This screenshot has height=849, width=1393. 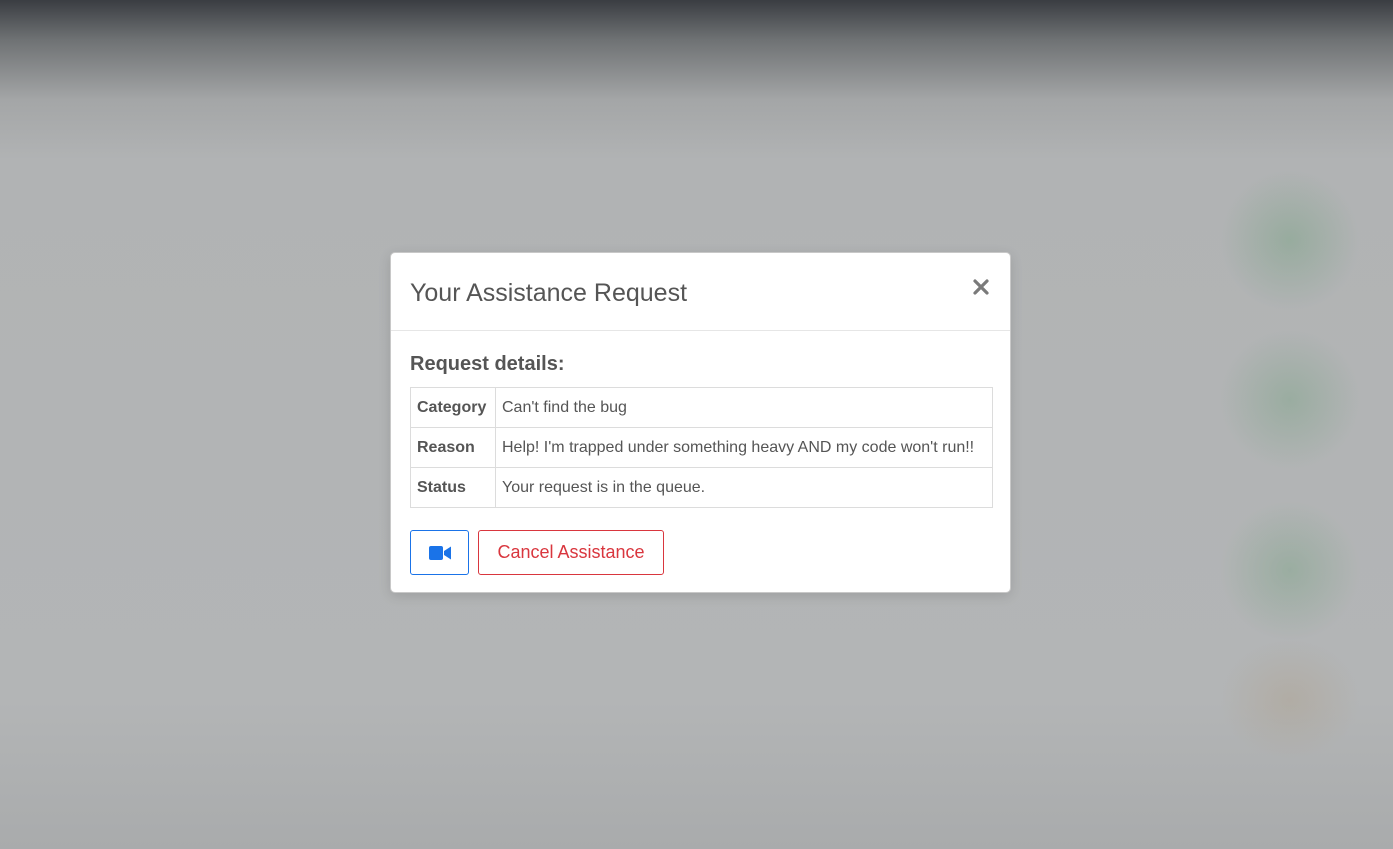 What do you see at coordinates (571, 552) in the screenshot?
I see `cancel-assistance-button: Cancel Assistance` at bounding box center [571, 552].